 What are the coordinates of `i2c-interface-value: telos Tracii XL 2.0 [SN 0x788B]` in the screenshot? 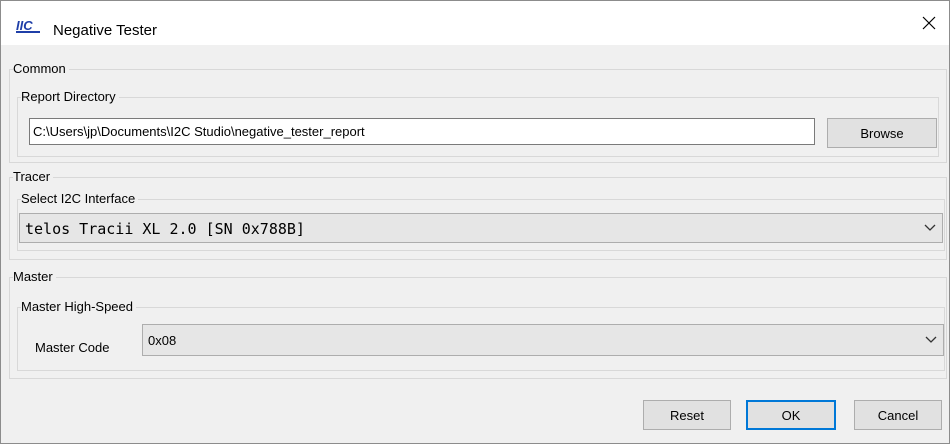 It's located at (165, 229).